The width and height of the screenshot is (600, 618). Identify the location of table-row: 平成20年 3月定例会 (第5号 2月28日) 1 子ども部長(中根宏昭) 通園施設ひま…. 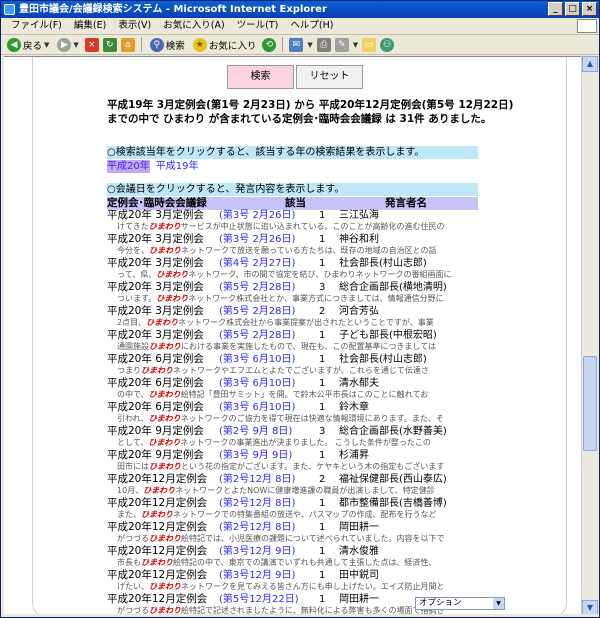
(302, 341).